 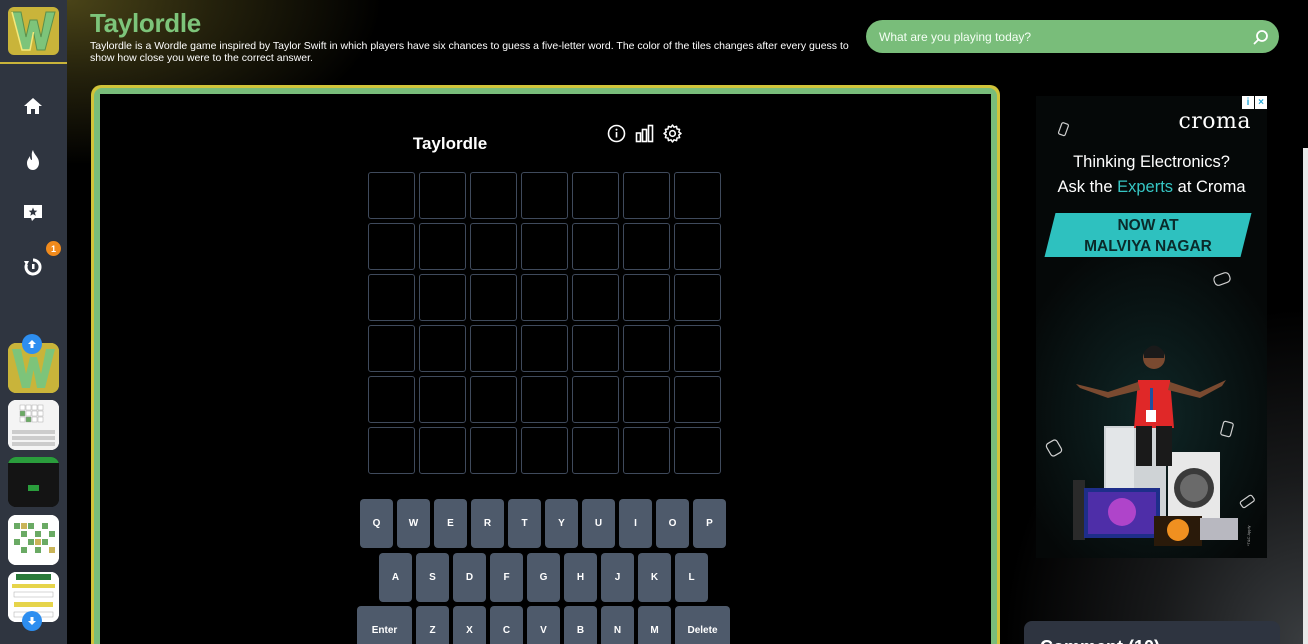 What do you see at coordinates (1261, 102) in the screenshot?
I see `adchoices-close-icon: ×` at bounding box center [1261, 102].